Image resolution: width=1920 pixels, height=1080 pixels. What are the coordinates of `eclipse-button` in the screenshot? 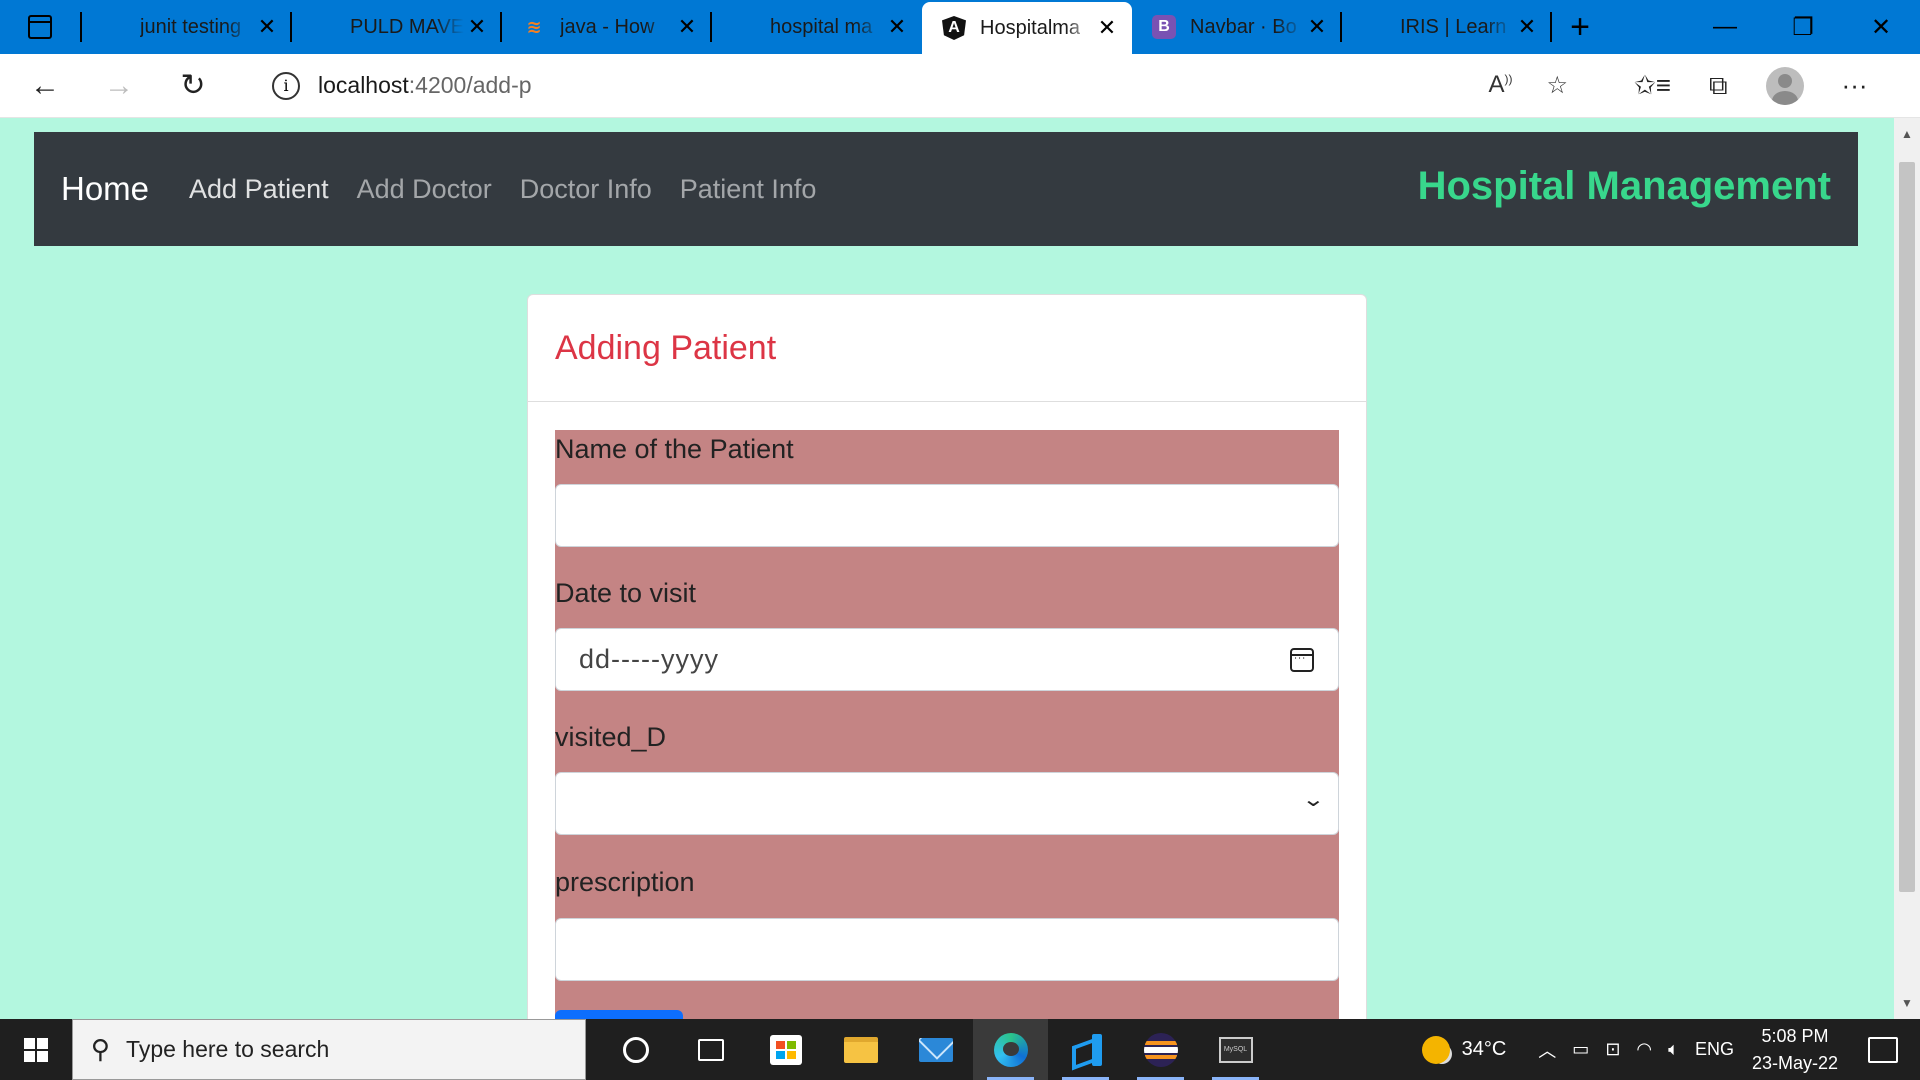 It's located at (1160, 1049).